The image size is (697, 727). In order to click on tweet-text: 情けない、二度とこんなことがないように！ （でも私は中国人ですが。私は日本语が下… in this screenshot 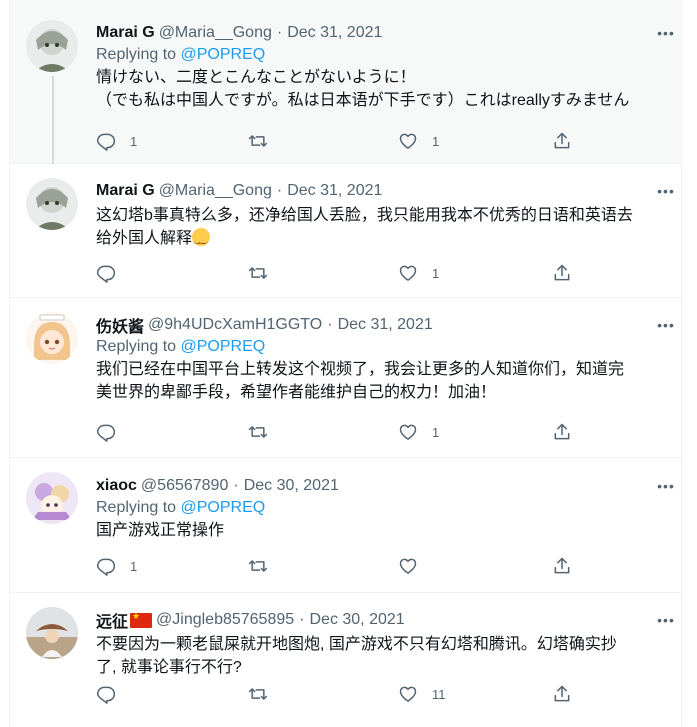, I will do `click(363, 89)`.